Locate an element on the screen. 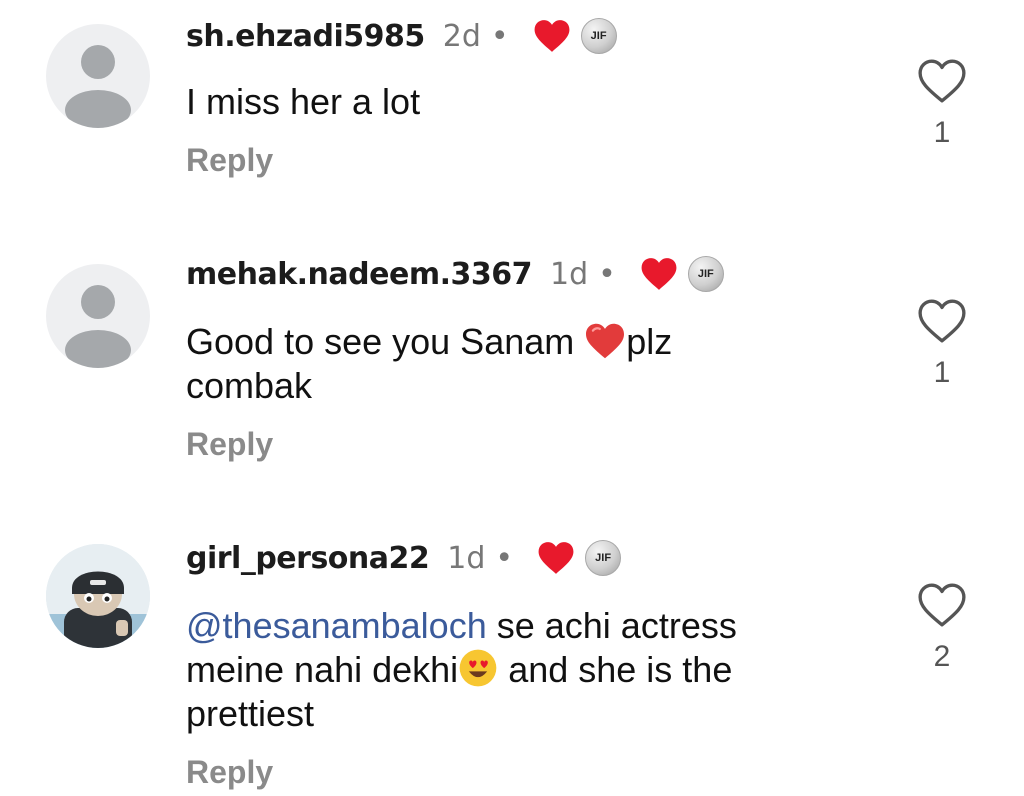 The height and width of the screenshot is (796, 1024). comment-text-part: prettiest is located at coordinates (250, 713).